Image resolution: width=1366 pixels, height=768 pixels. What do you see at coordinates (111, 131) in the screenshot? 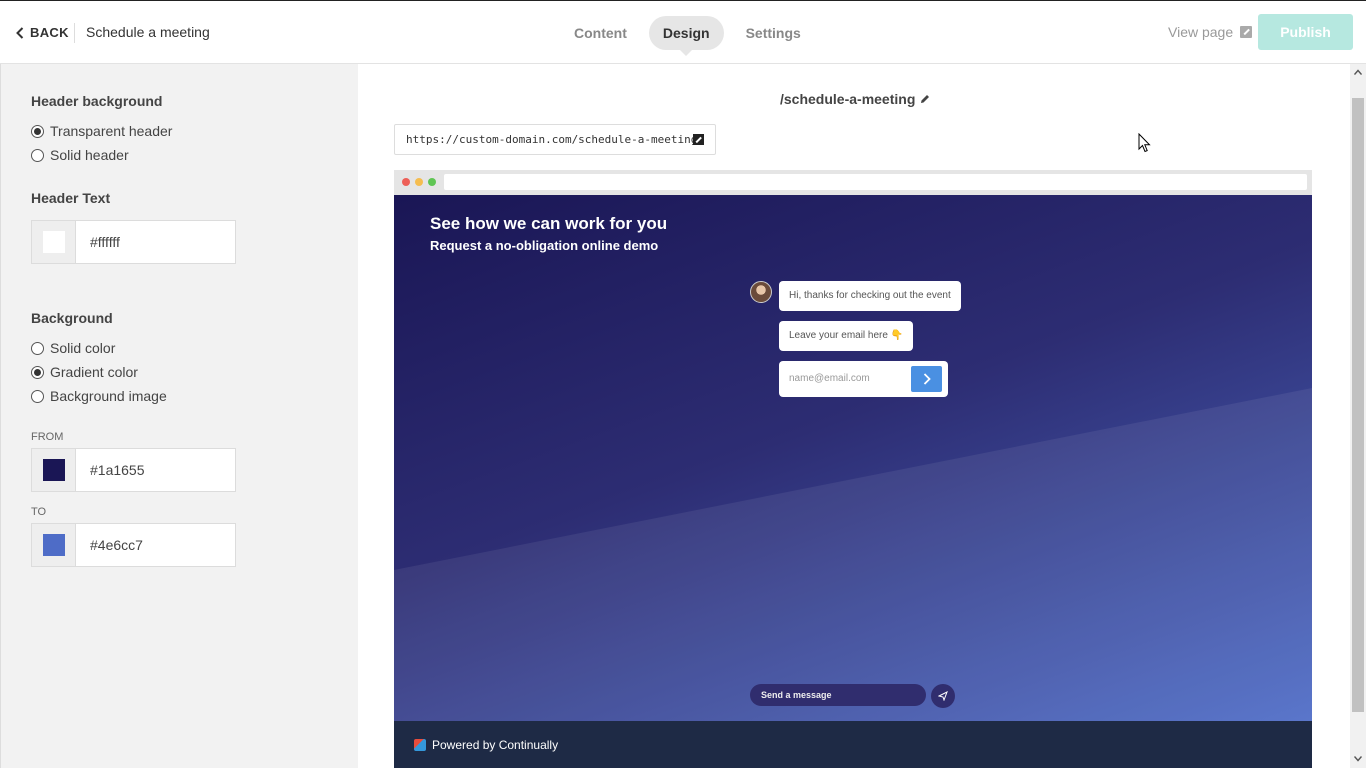
I see `radio-label: Transparent header` at bounding box center [111, 131].